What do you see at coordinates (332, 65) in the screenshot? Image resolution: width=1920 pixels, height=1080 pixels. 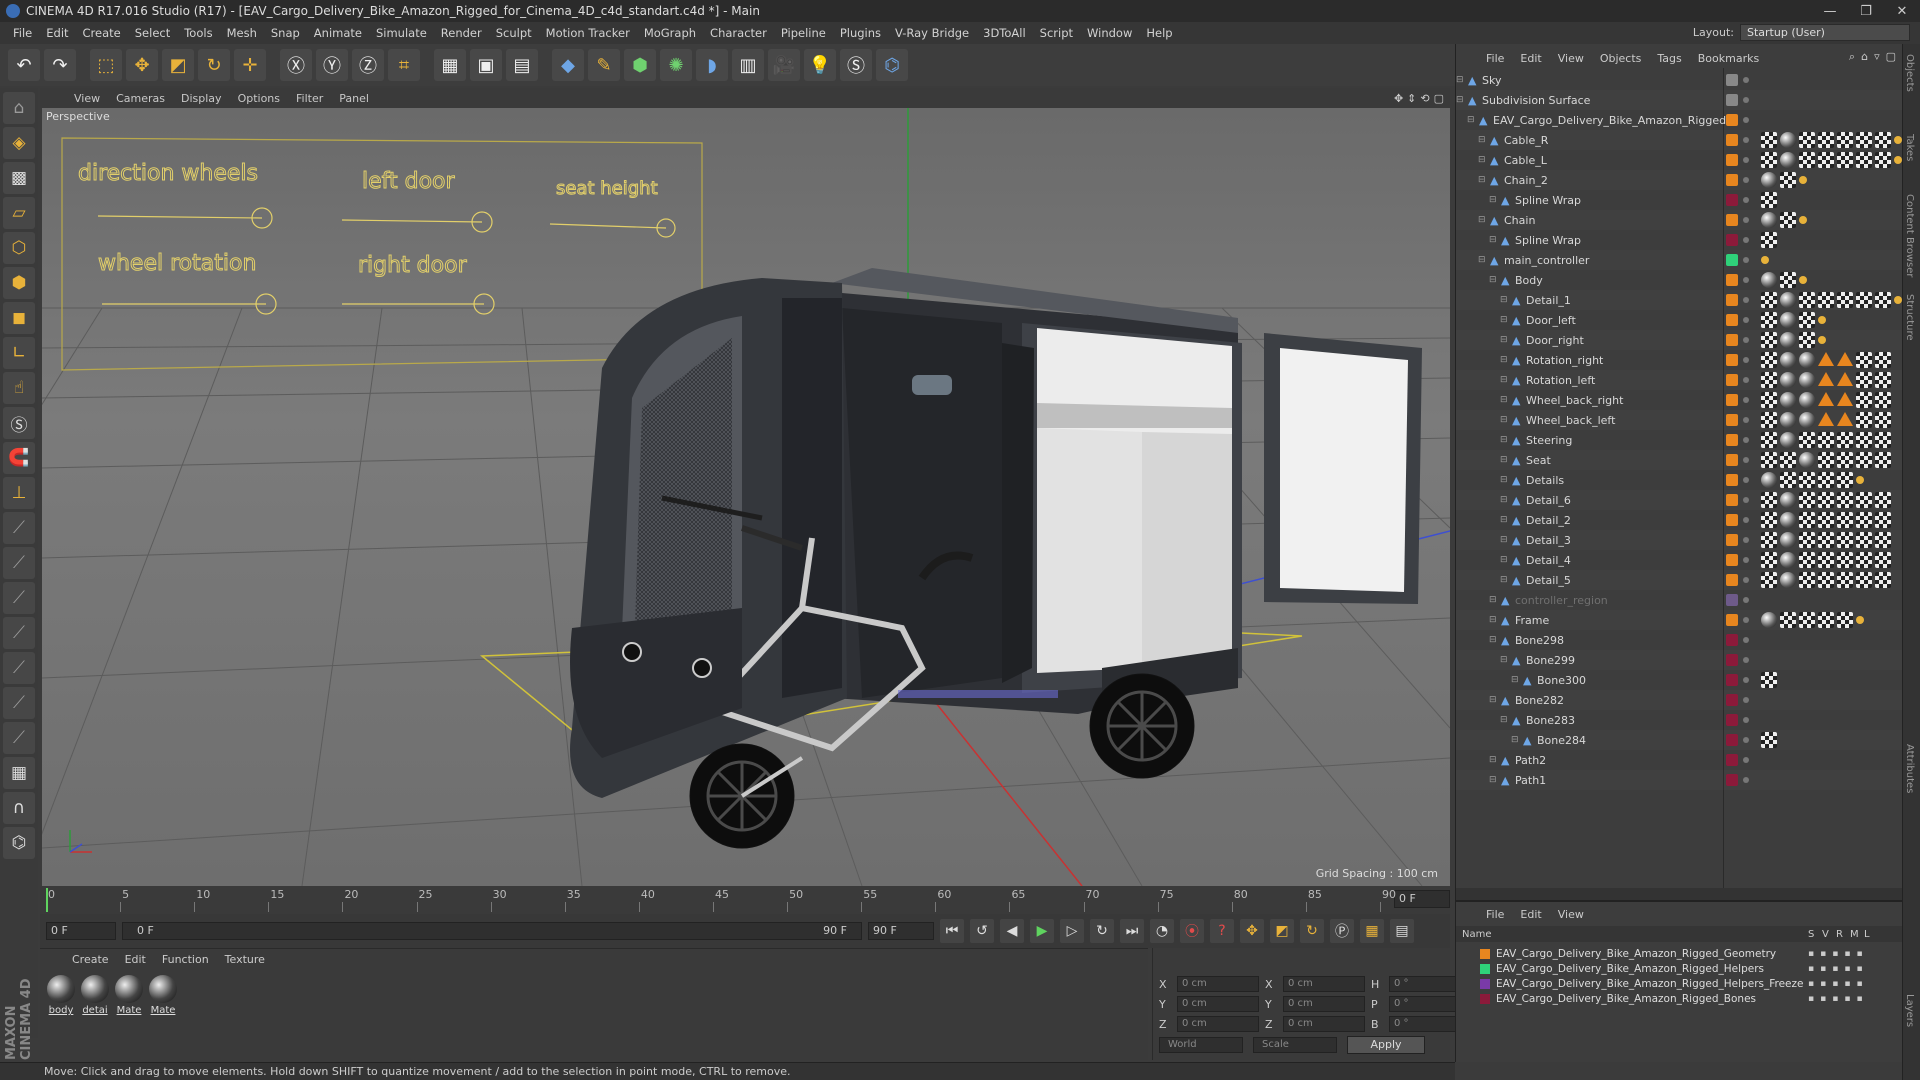 I see `y-axis-lock-icon: Ⓨ` at bounding box center [332, 65].